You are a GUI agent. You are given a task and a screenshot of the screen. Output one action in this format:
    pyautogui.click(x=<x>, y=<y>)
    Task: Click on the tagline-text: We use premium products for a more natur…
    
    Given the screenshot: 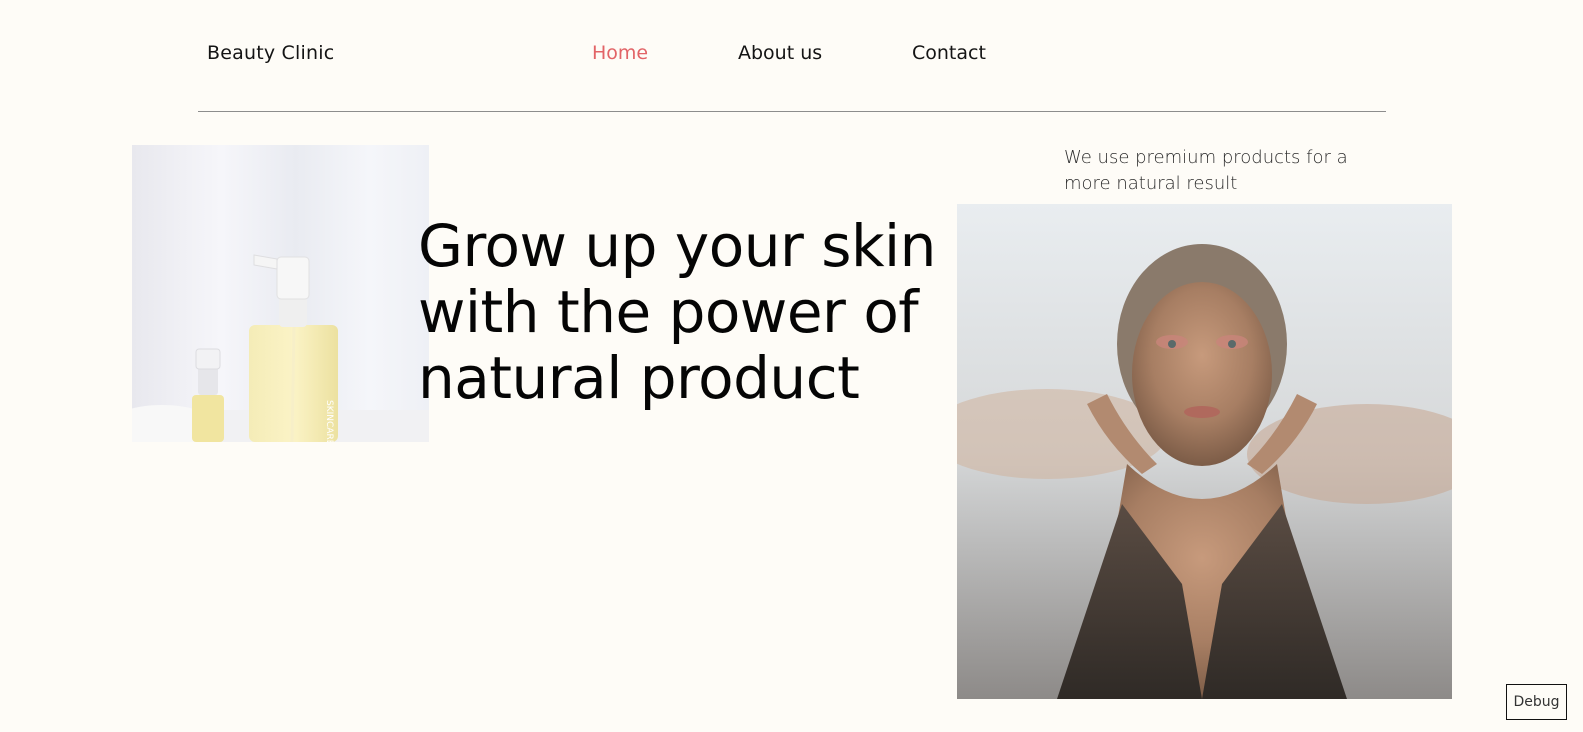 What is the action you would take?
    pyautogui.click(x=1206, y=170)
    